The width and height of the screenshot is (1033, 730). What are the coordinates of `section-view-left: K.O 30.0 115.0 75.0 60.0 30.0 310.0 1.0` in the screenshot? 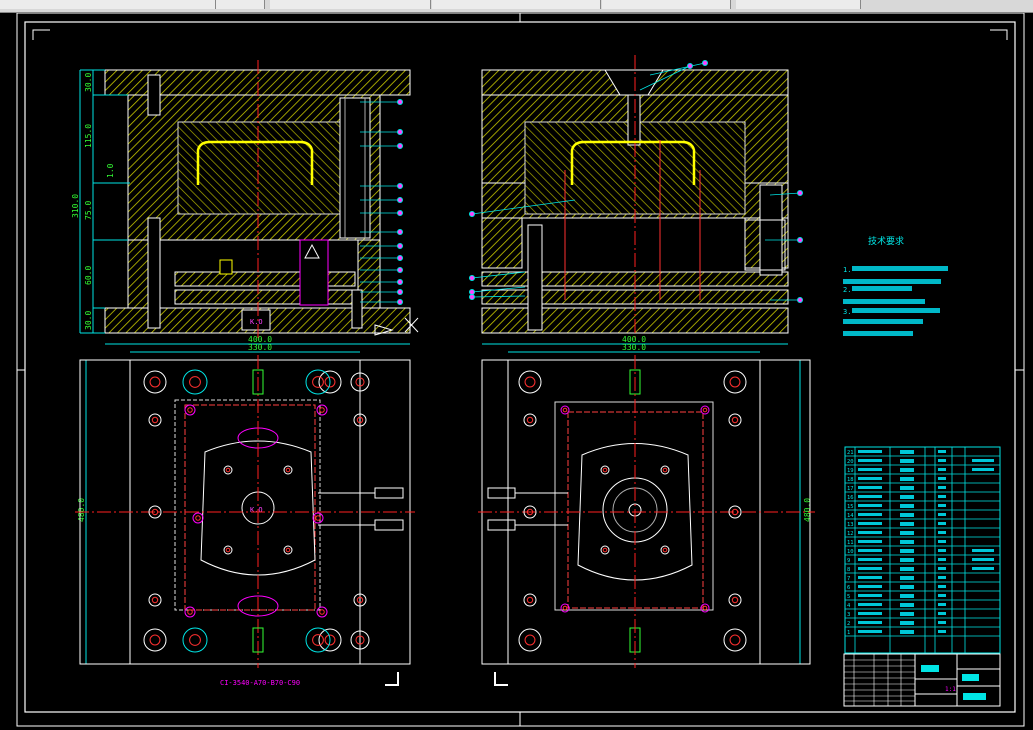 It's located at (245, 200).